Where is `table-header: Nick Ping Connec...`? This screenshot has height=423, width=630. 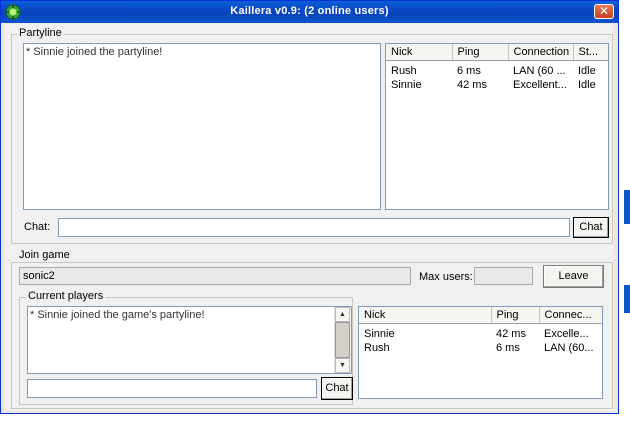
table-header: Nick Ping Connec... is located at coordinates (480, 315).